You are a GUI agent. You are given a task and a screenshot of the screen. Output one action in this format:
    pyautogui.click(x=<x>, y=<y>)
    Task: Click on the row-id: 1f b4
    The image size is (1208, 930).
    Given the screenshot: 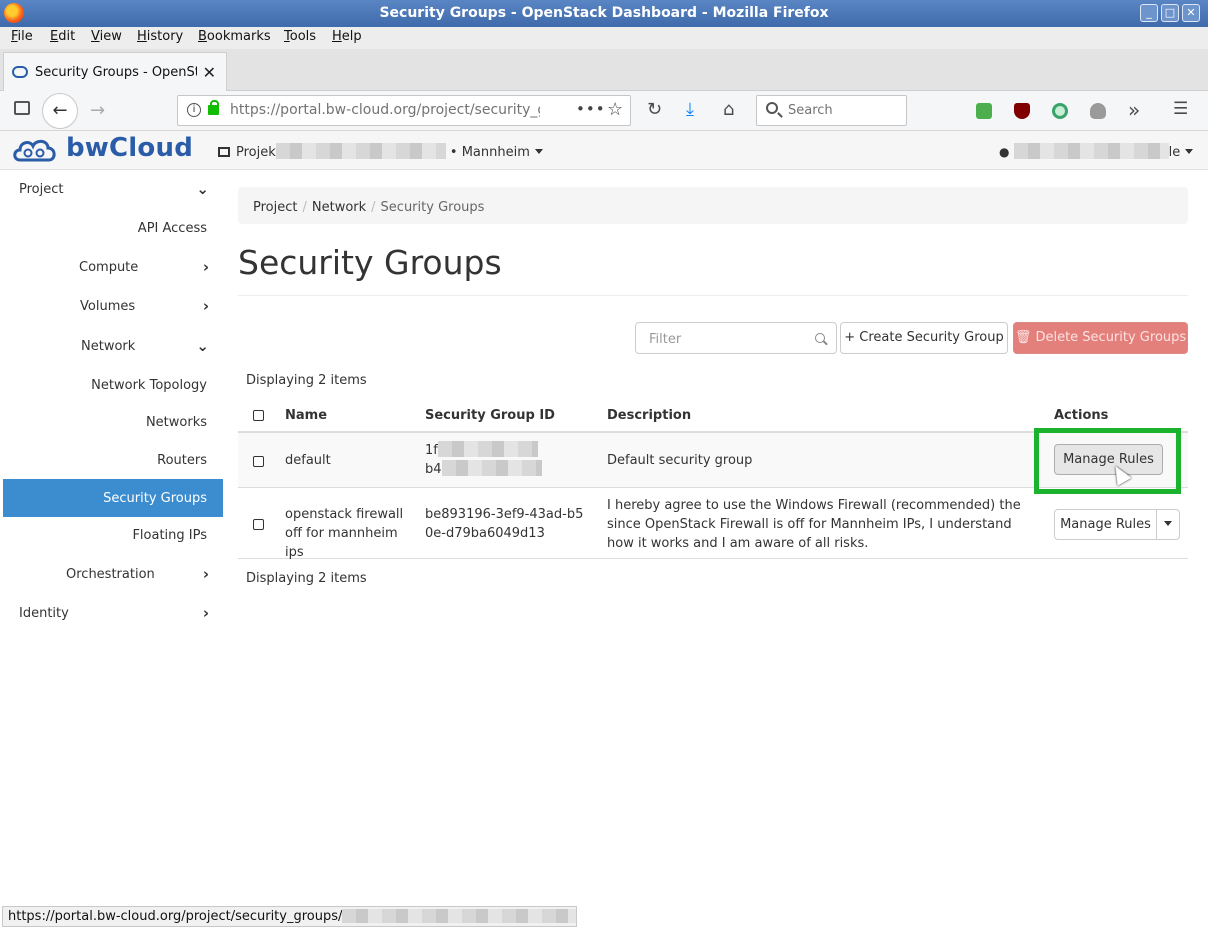 What is the action you would take?
    pyautogui.click(x=483, y=460)
    